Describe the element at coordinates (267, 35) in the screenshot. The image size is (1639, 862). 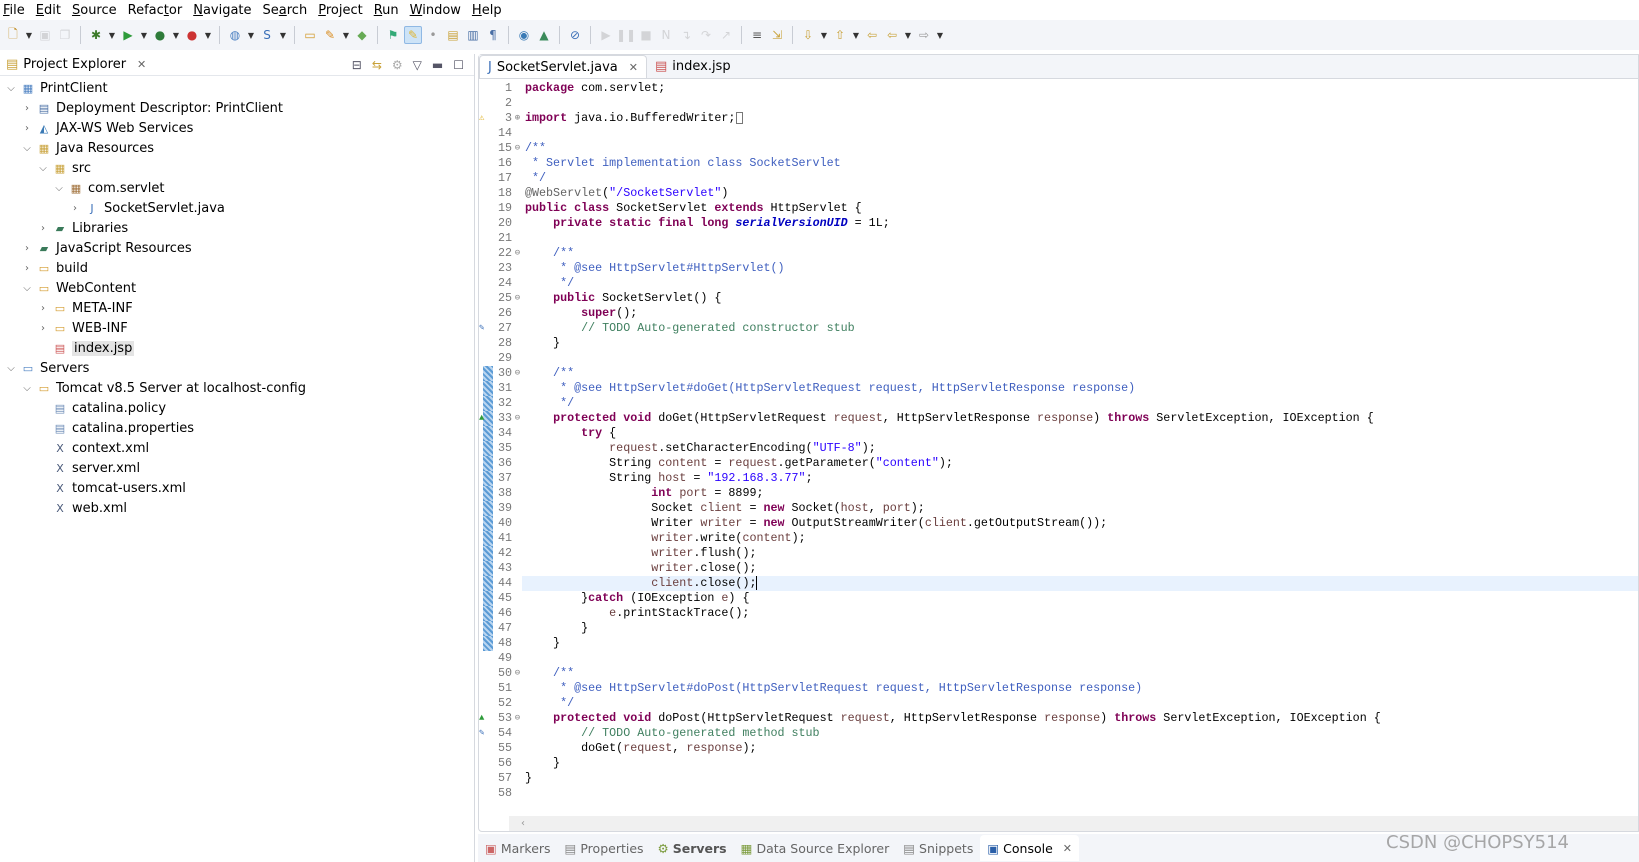
I see `new-web-service-icon: S` at that location.